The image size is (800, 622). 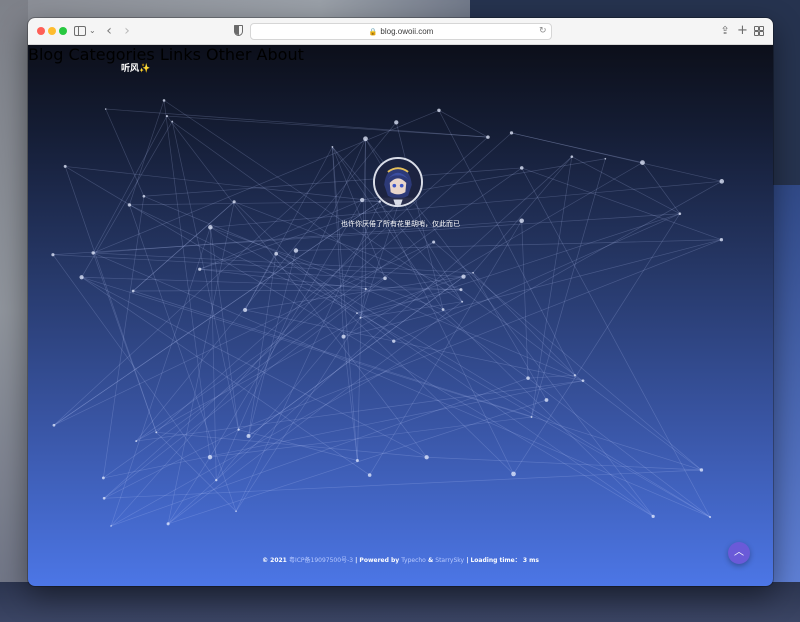 I want to click on desktop-left-strip, so click(x=14, y=311).